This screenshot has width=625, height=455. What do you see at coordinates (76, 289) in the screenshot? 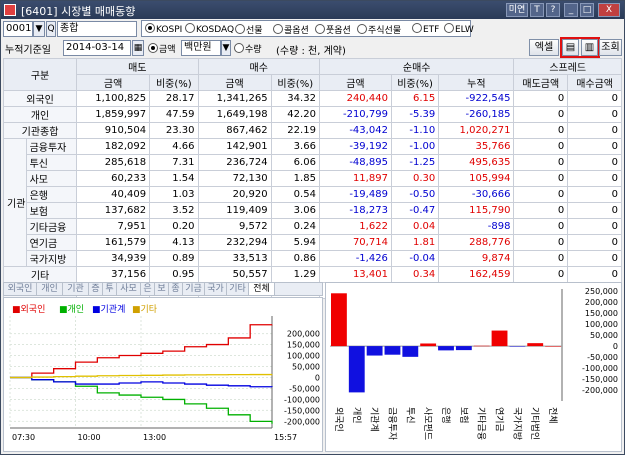
I see `tab-item: 기관` at bounding box center [76, 289].